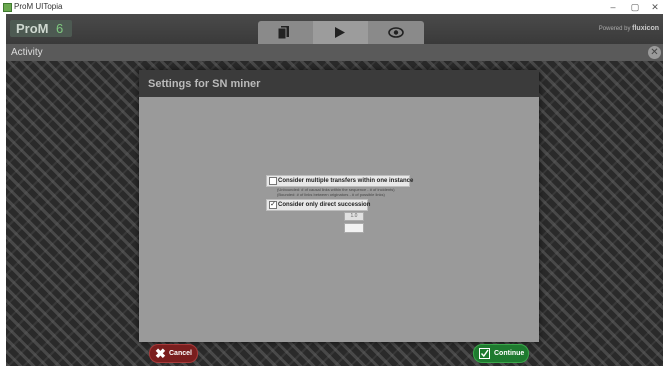 The width and height of the screenshot is (663, 366). Describe the element at coordinates (180, 353) in the screenshot. I see `cancel-label: Cancel` at that location.